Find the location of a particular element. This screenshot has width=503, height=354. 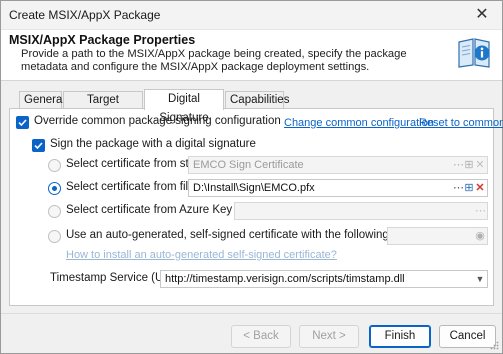

page-title: MSIX/AppX Package Properties is located at coordinates (102, 40).